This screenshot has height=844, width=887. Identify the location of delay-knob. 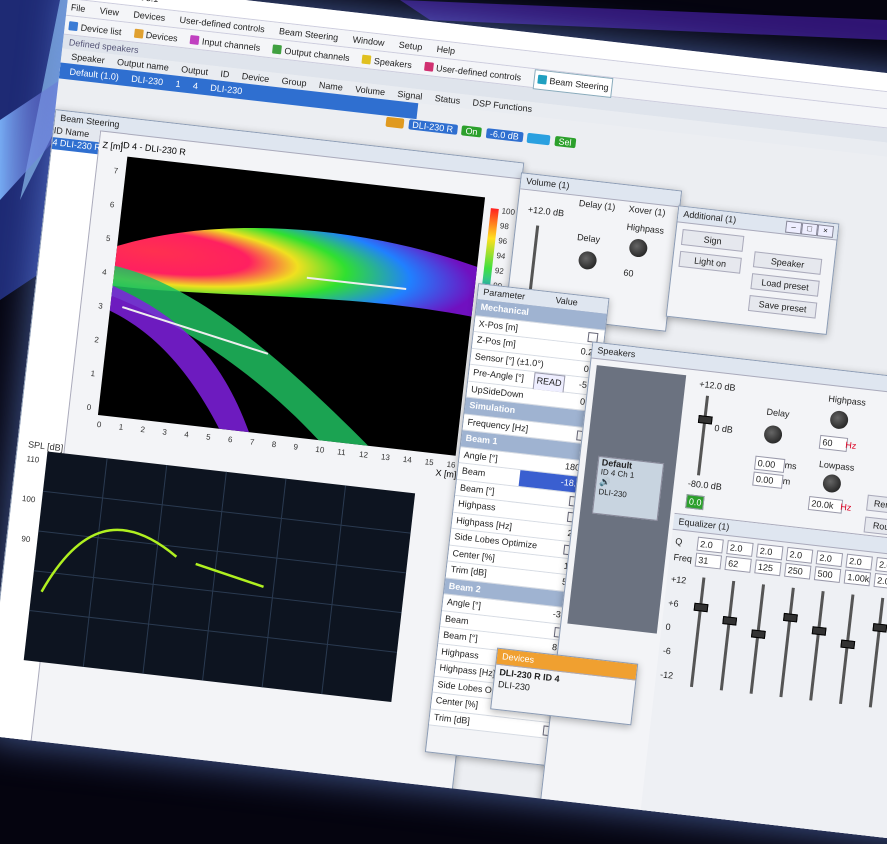
(587, 260).